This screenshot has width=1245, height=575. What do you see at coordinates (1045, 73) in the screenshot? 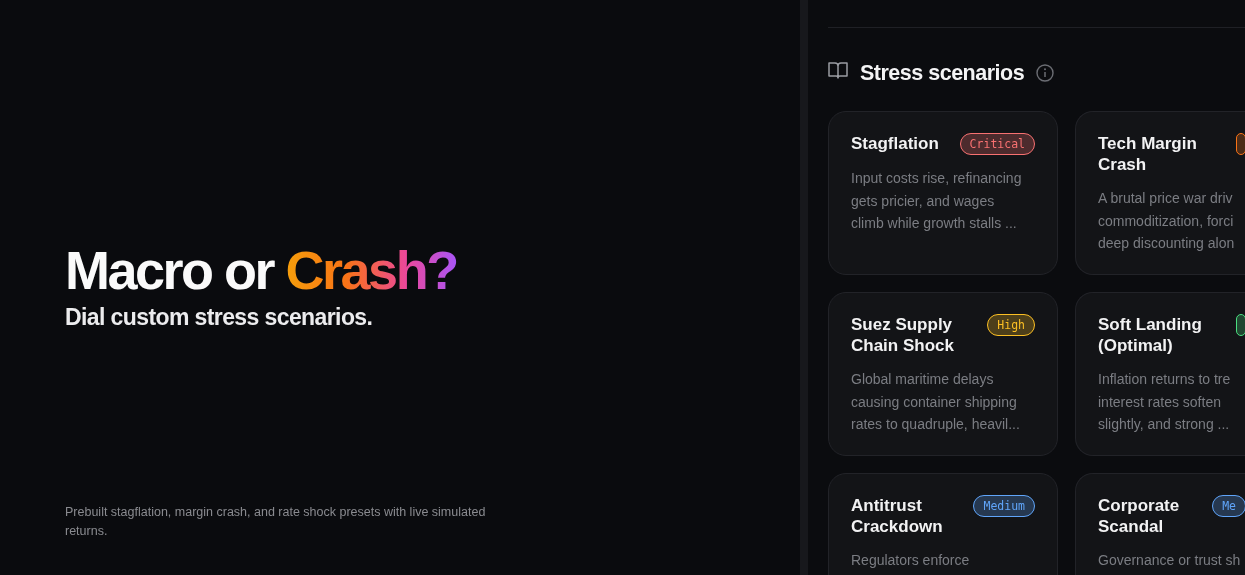
I see `info-icon` at bounding box center [1045, 73].